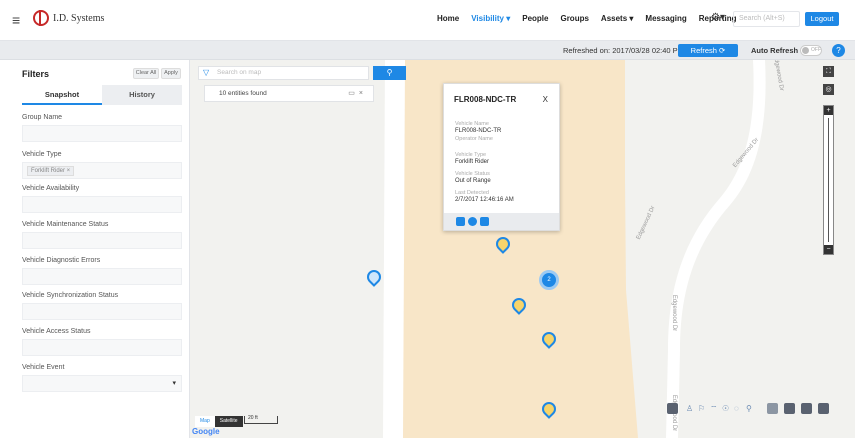 The width and height of the screenshot is (855, 438). I want to click on edit-icon, so click(484, 221).